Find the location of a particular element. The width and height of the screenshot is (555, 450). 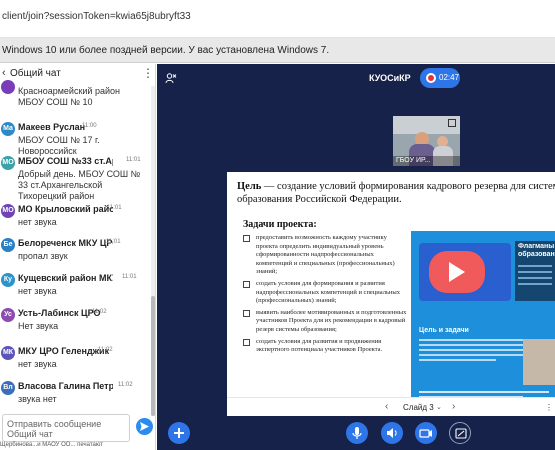

camera-icon is located at coordinates (426, 433).